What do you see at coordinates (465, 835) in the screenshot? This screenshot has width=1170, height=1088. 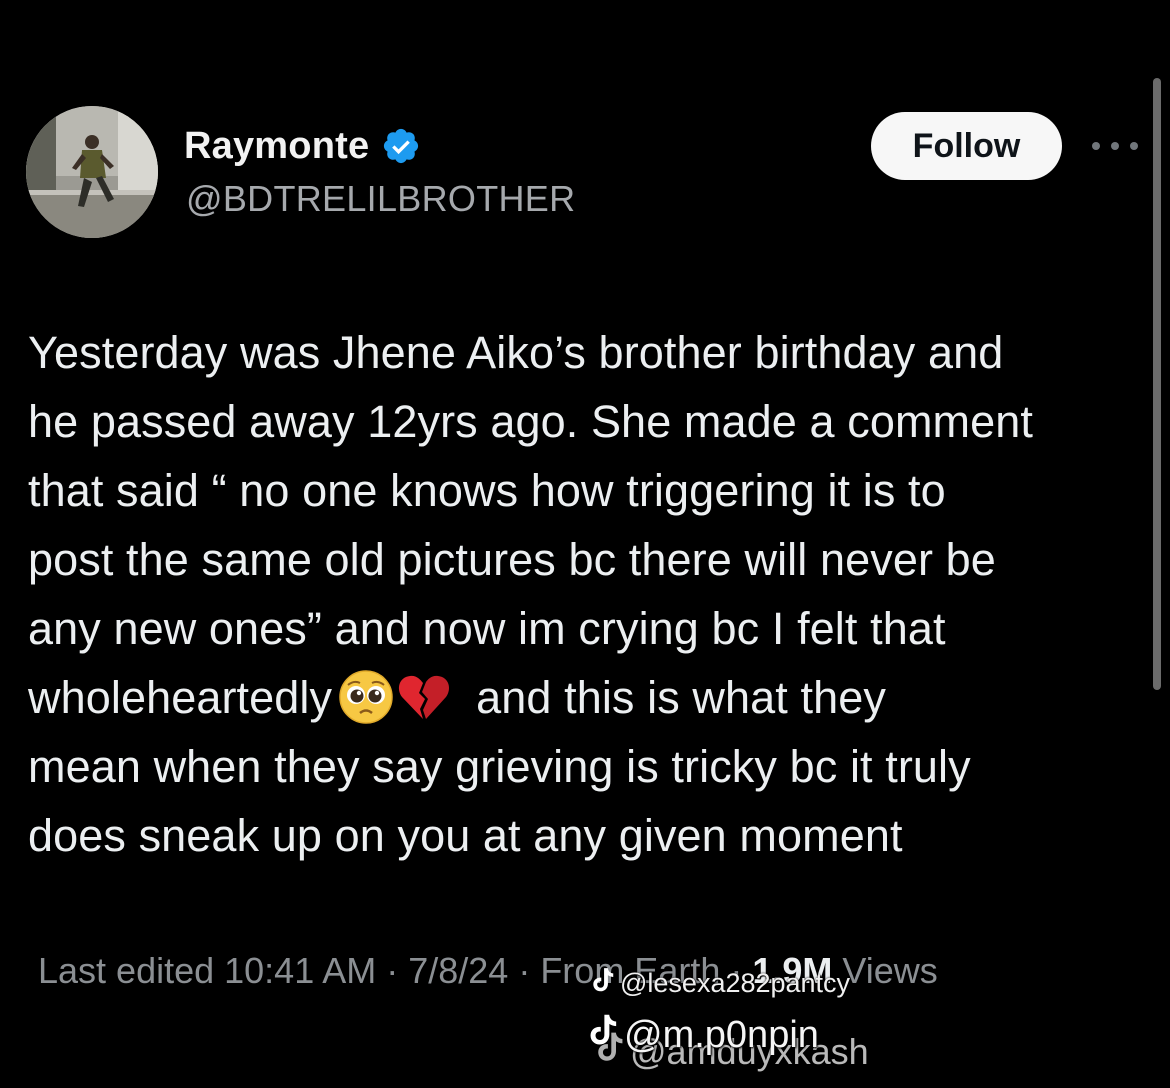 I see `tweet-line: does sneak up on you at any given moment` at bounding box center [465, 835].